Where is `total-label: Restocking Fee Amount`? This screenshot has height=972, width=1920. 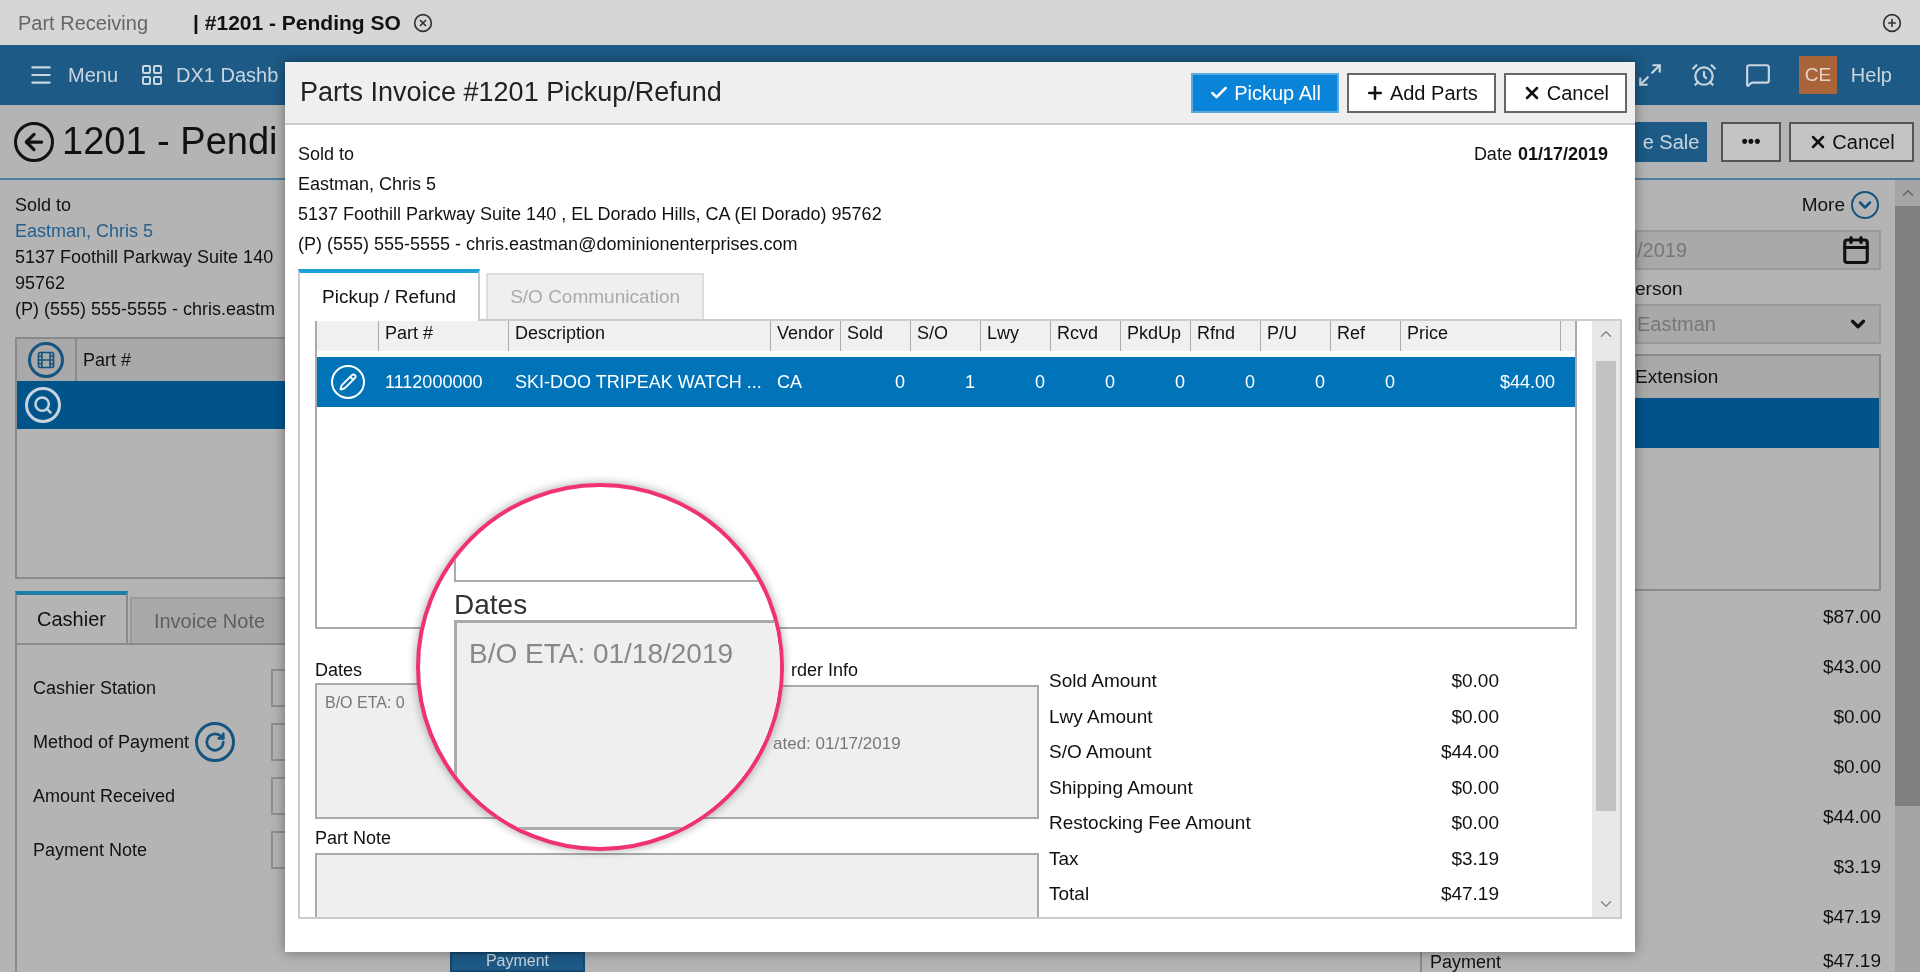 total-label: Restocking Fee Amount is located at coordinates (1150, 823).